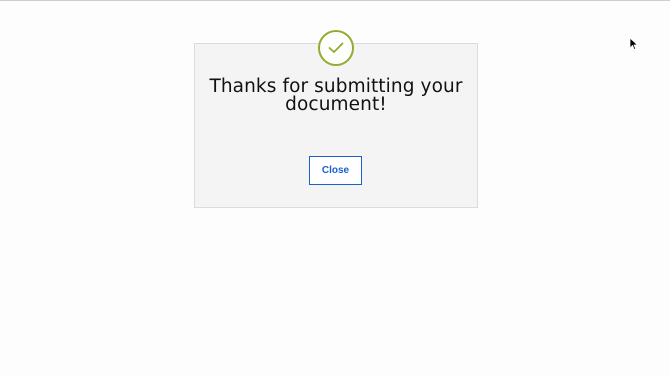 This screenshot has height=376, width=670. Describe the element at coordinates (336, 48) in the screenshot. I see `checkmark-circle-icon` at that location.